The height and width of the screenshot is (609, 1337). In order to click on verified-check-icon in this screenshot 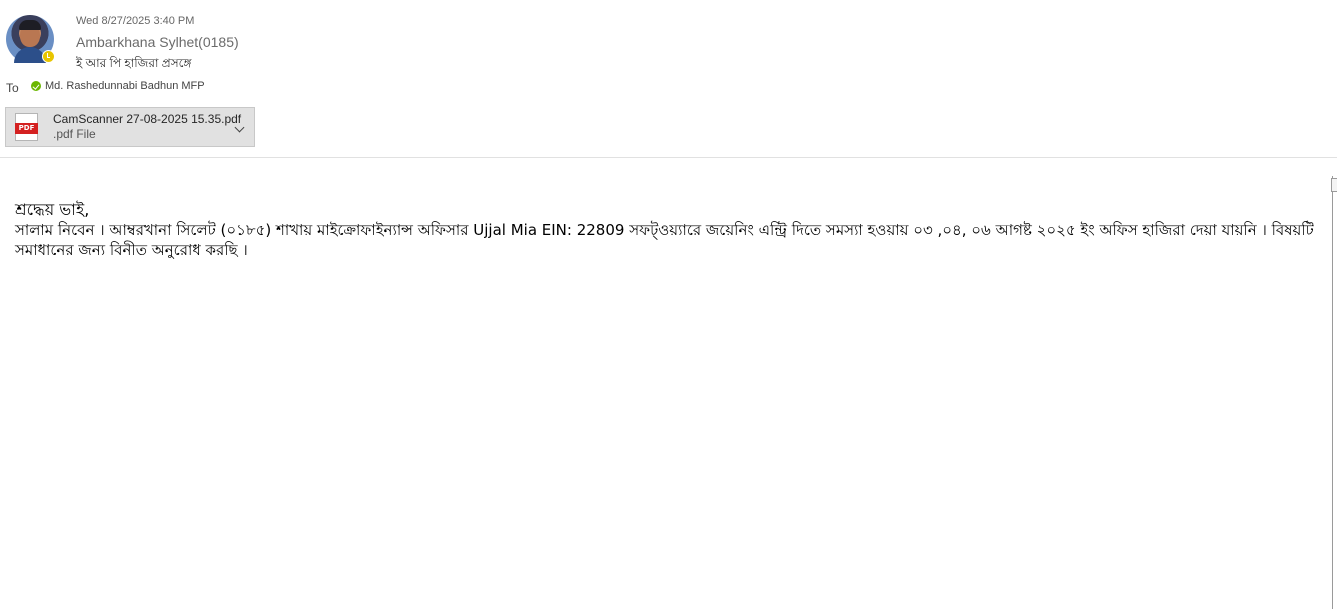, I will do `click(36, 86)`.